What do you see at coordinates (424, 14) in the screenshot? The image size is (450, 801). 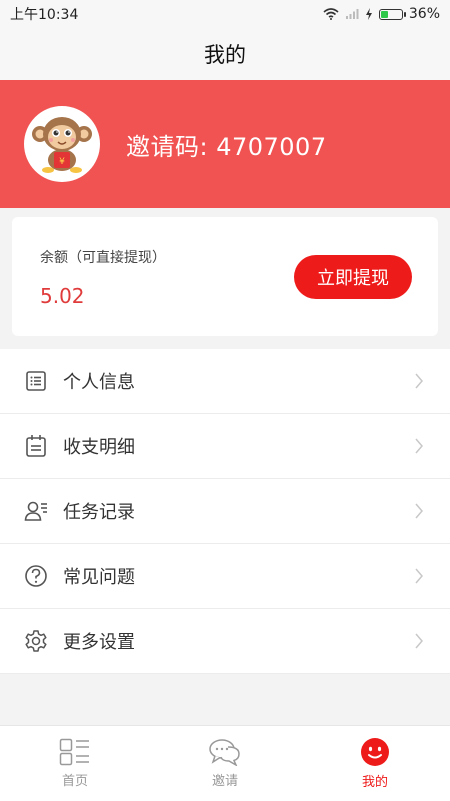 I see `battery-percent: 36%` at bounding box center [424, 14].